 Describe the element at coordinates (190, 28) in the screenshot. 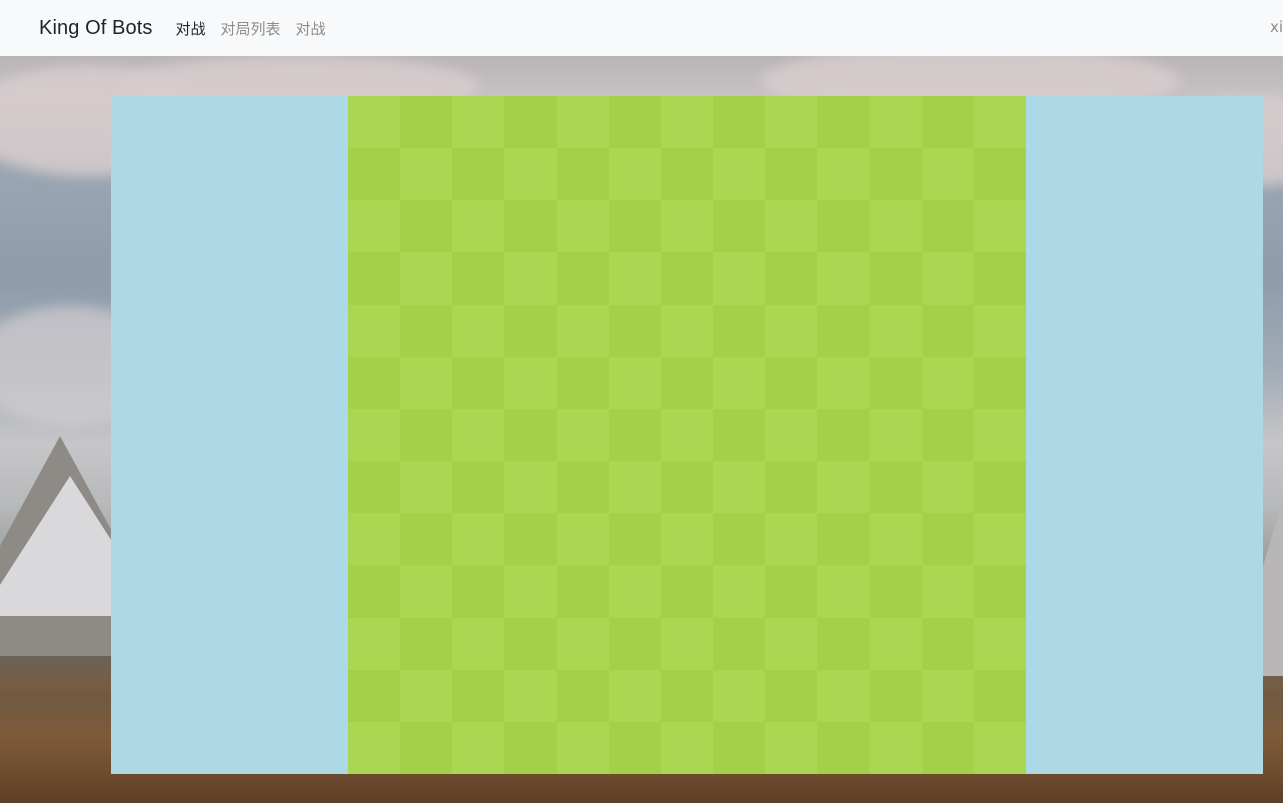

I see `nav-link-pk: 对战` at that location.